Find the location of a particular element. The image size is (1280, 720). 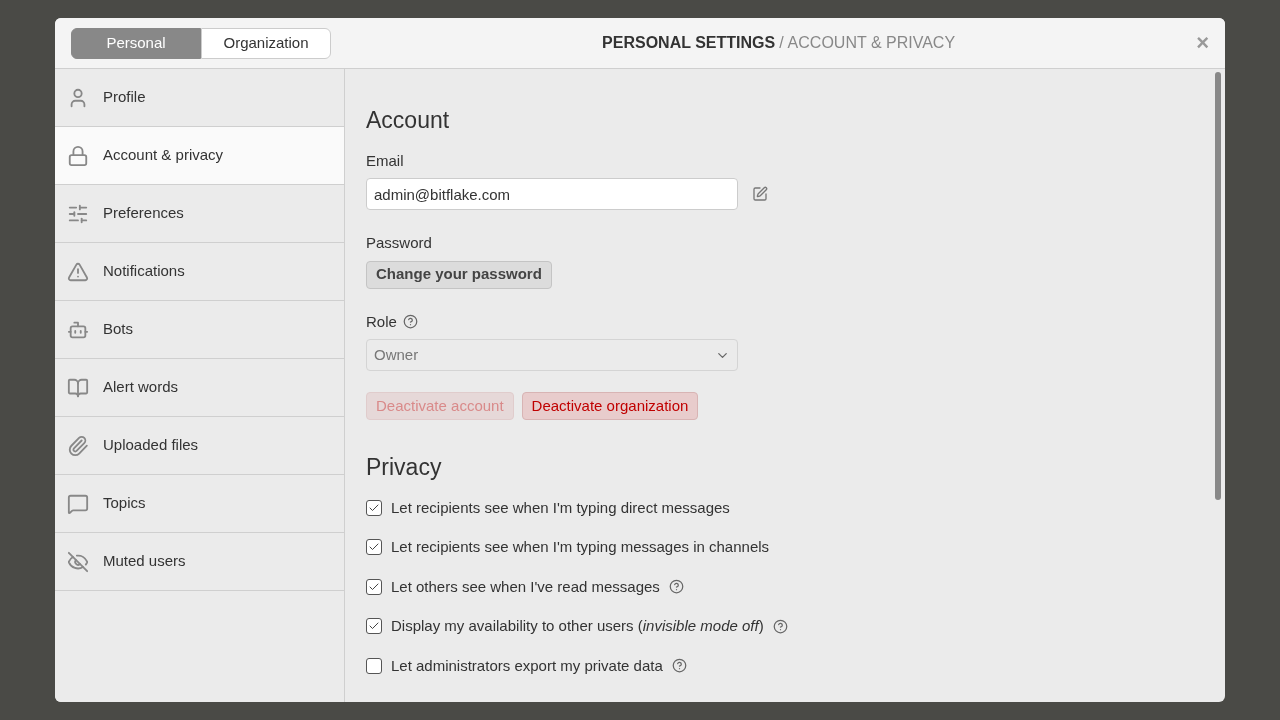

paperclip-icon is located at coordinates (78, 445).